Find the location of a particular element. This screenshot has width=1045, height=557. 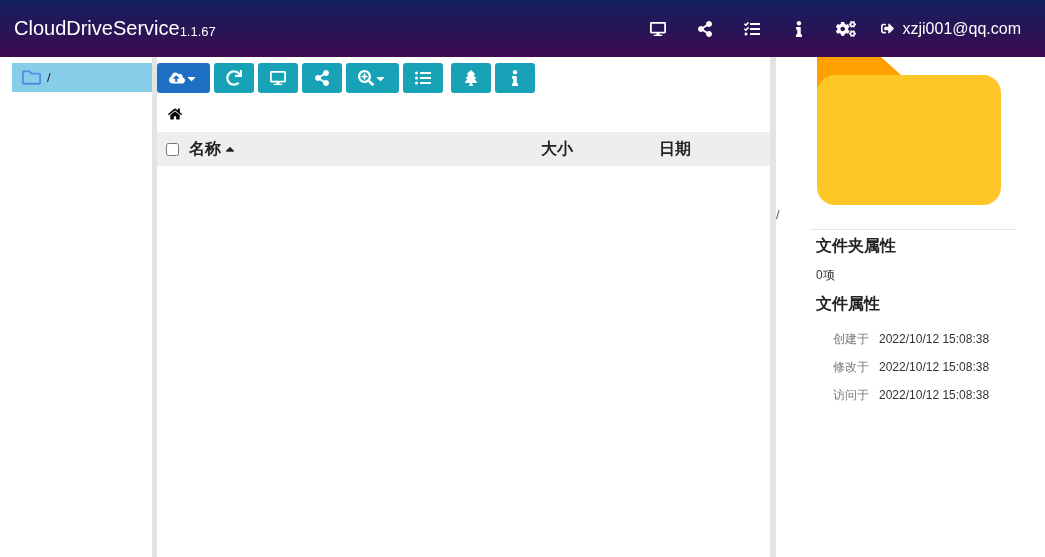

share-button is located at coordinates (322, 78).